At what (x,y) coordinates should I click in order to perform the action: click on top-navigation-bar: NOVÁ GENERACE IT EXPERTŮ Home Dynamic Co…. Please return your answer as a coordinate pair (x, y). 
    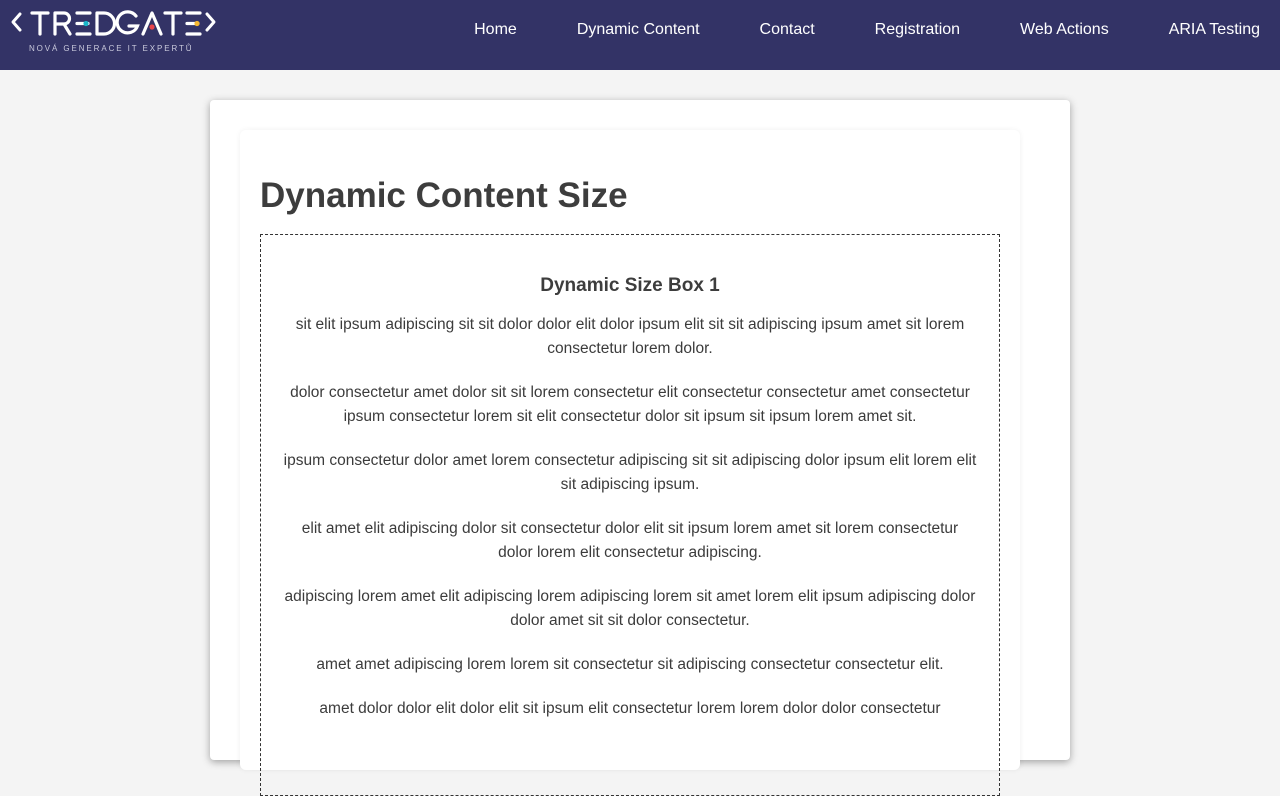
    Looking at the image, I should click on (640, 35).